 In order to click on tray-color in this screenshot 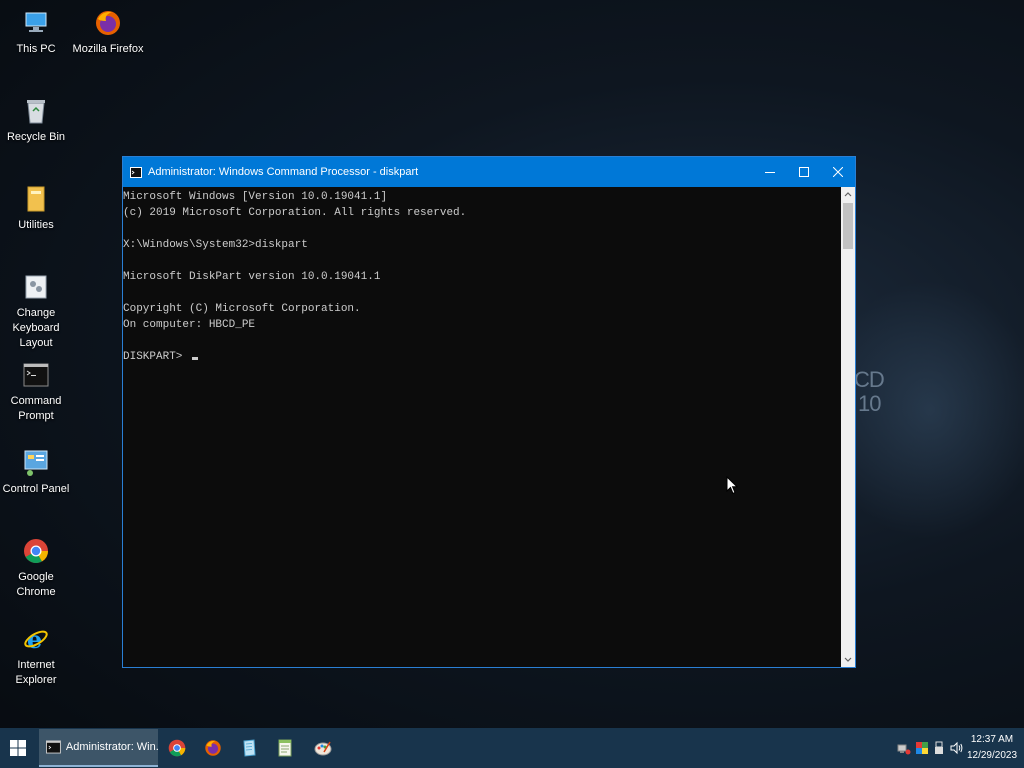, I will do `click(922, 748)`.